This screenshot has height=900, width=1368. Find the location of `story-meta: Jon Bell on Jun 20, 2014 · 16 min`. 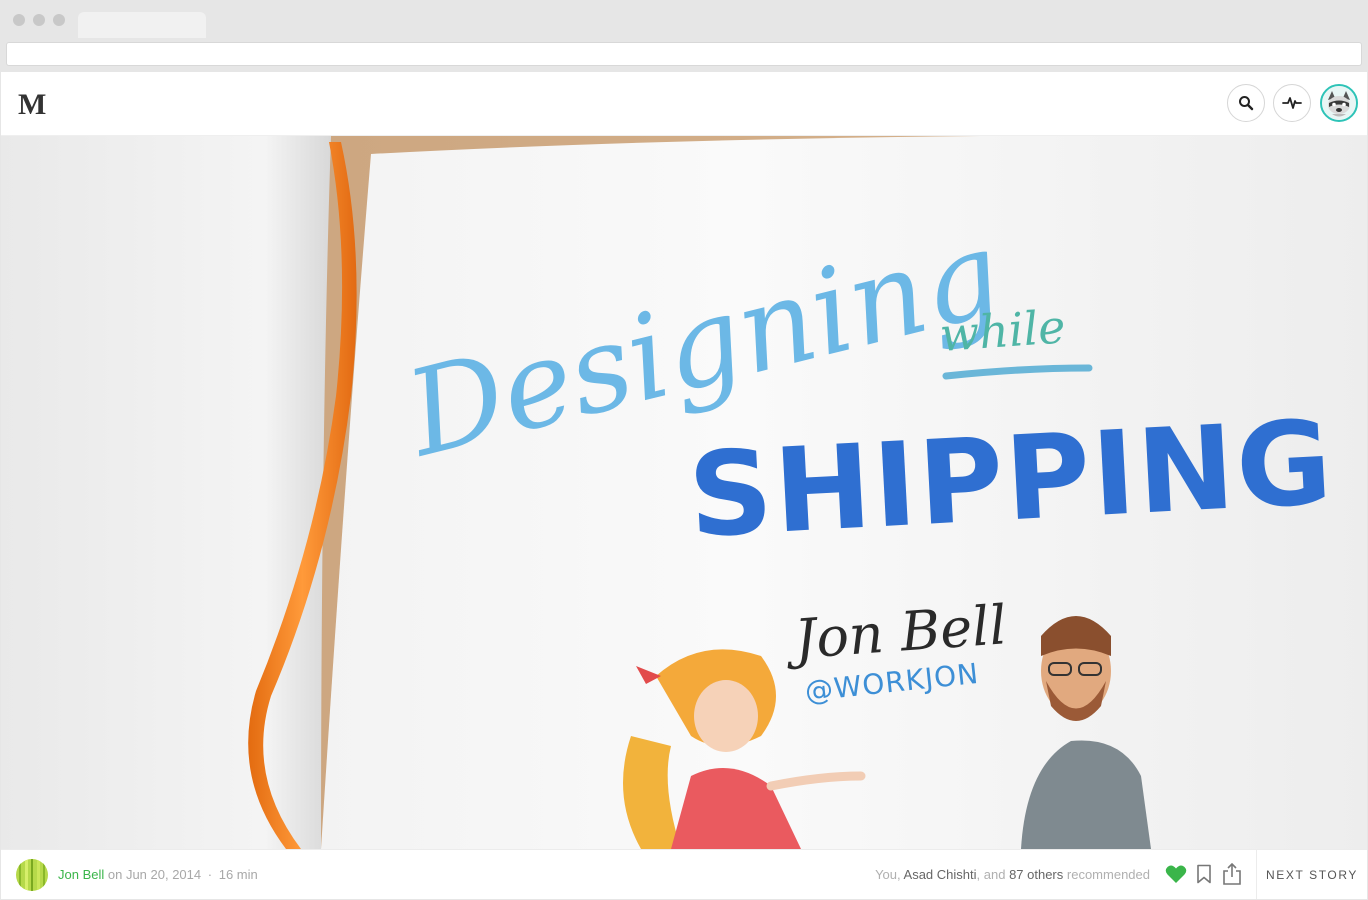

story-meta: Jon Bell on Jun 20, 2014 · 16 min is located at coordinates (158, 874).